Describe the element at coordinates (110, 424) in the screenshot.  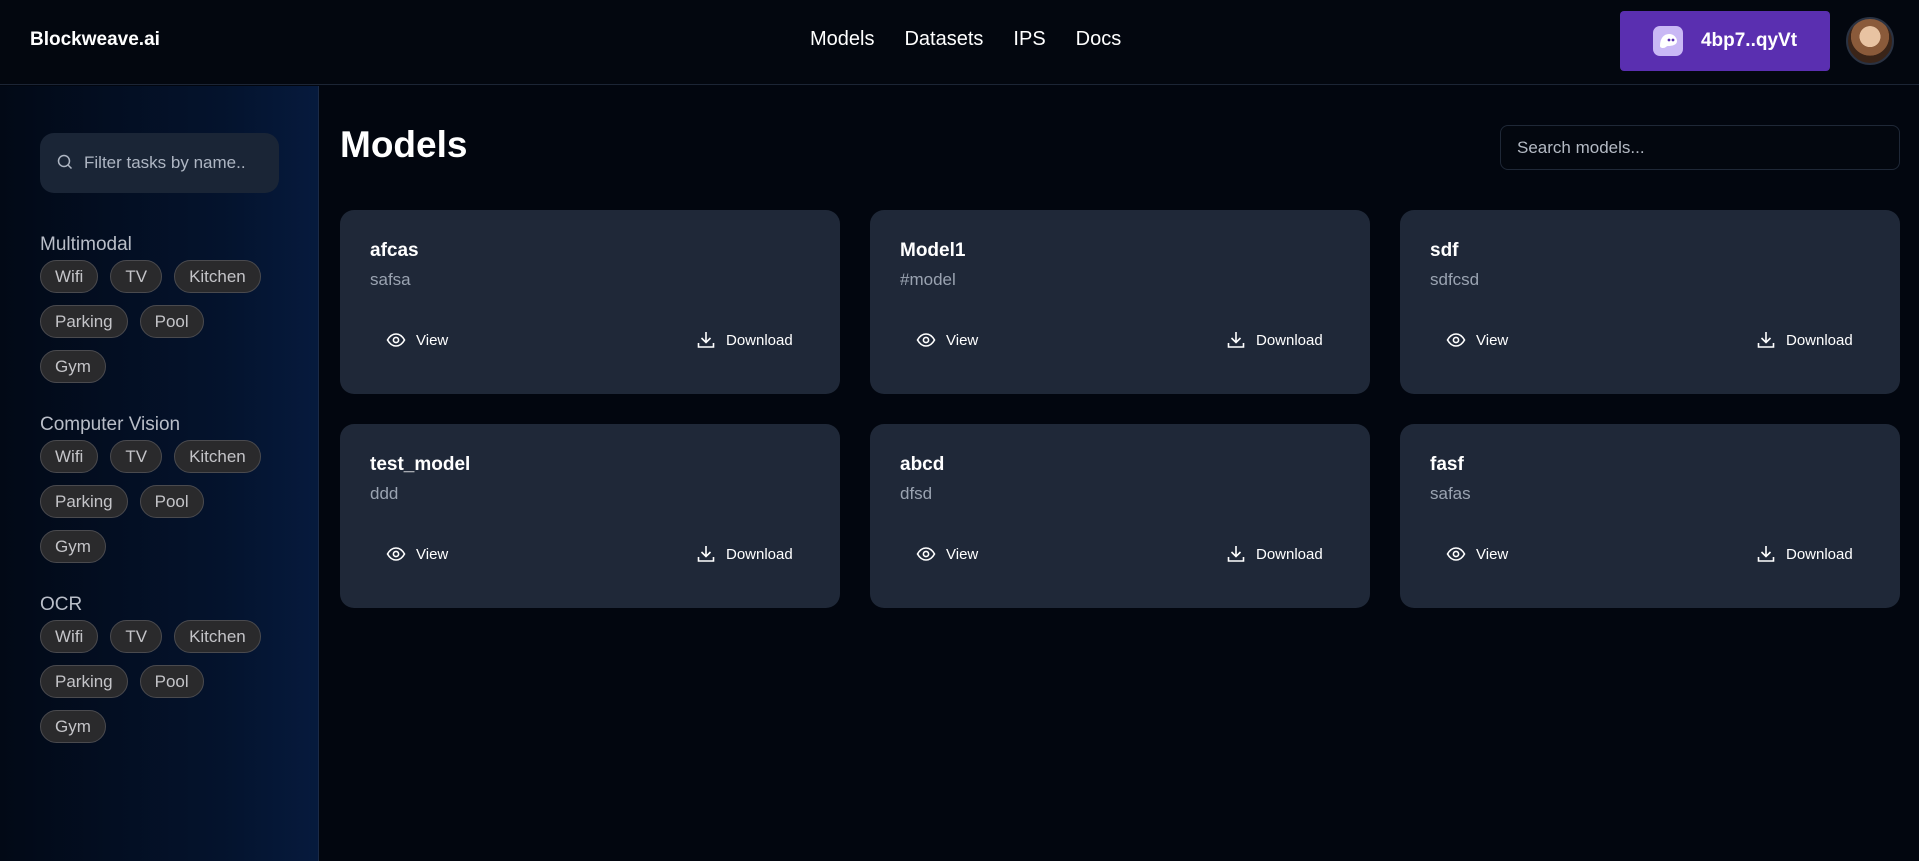
I see `section-title: Computer Vision` at that location.